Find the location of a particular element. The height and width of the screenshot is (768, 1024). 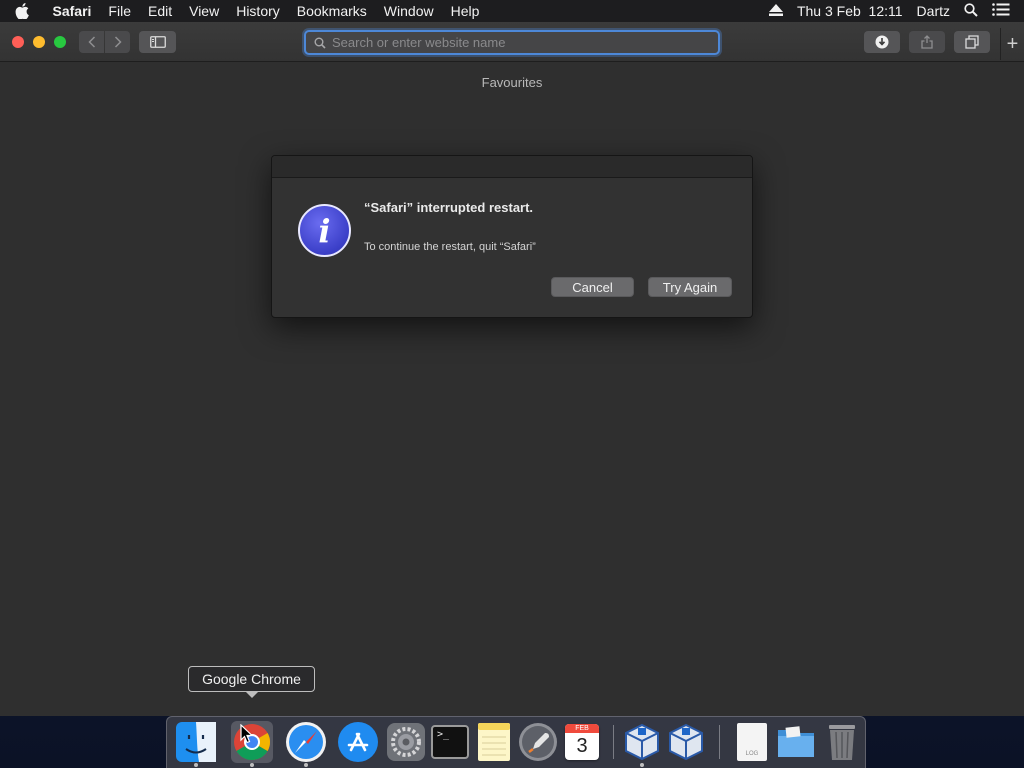

dock-item-folder is located at coordinates (796, 742).